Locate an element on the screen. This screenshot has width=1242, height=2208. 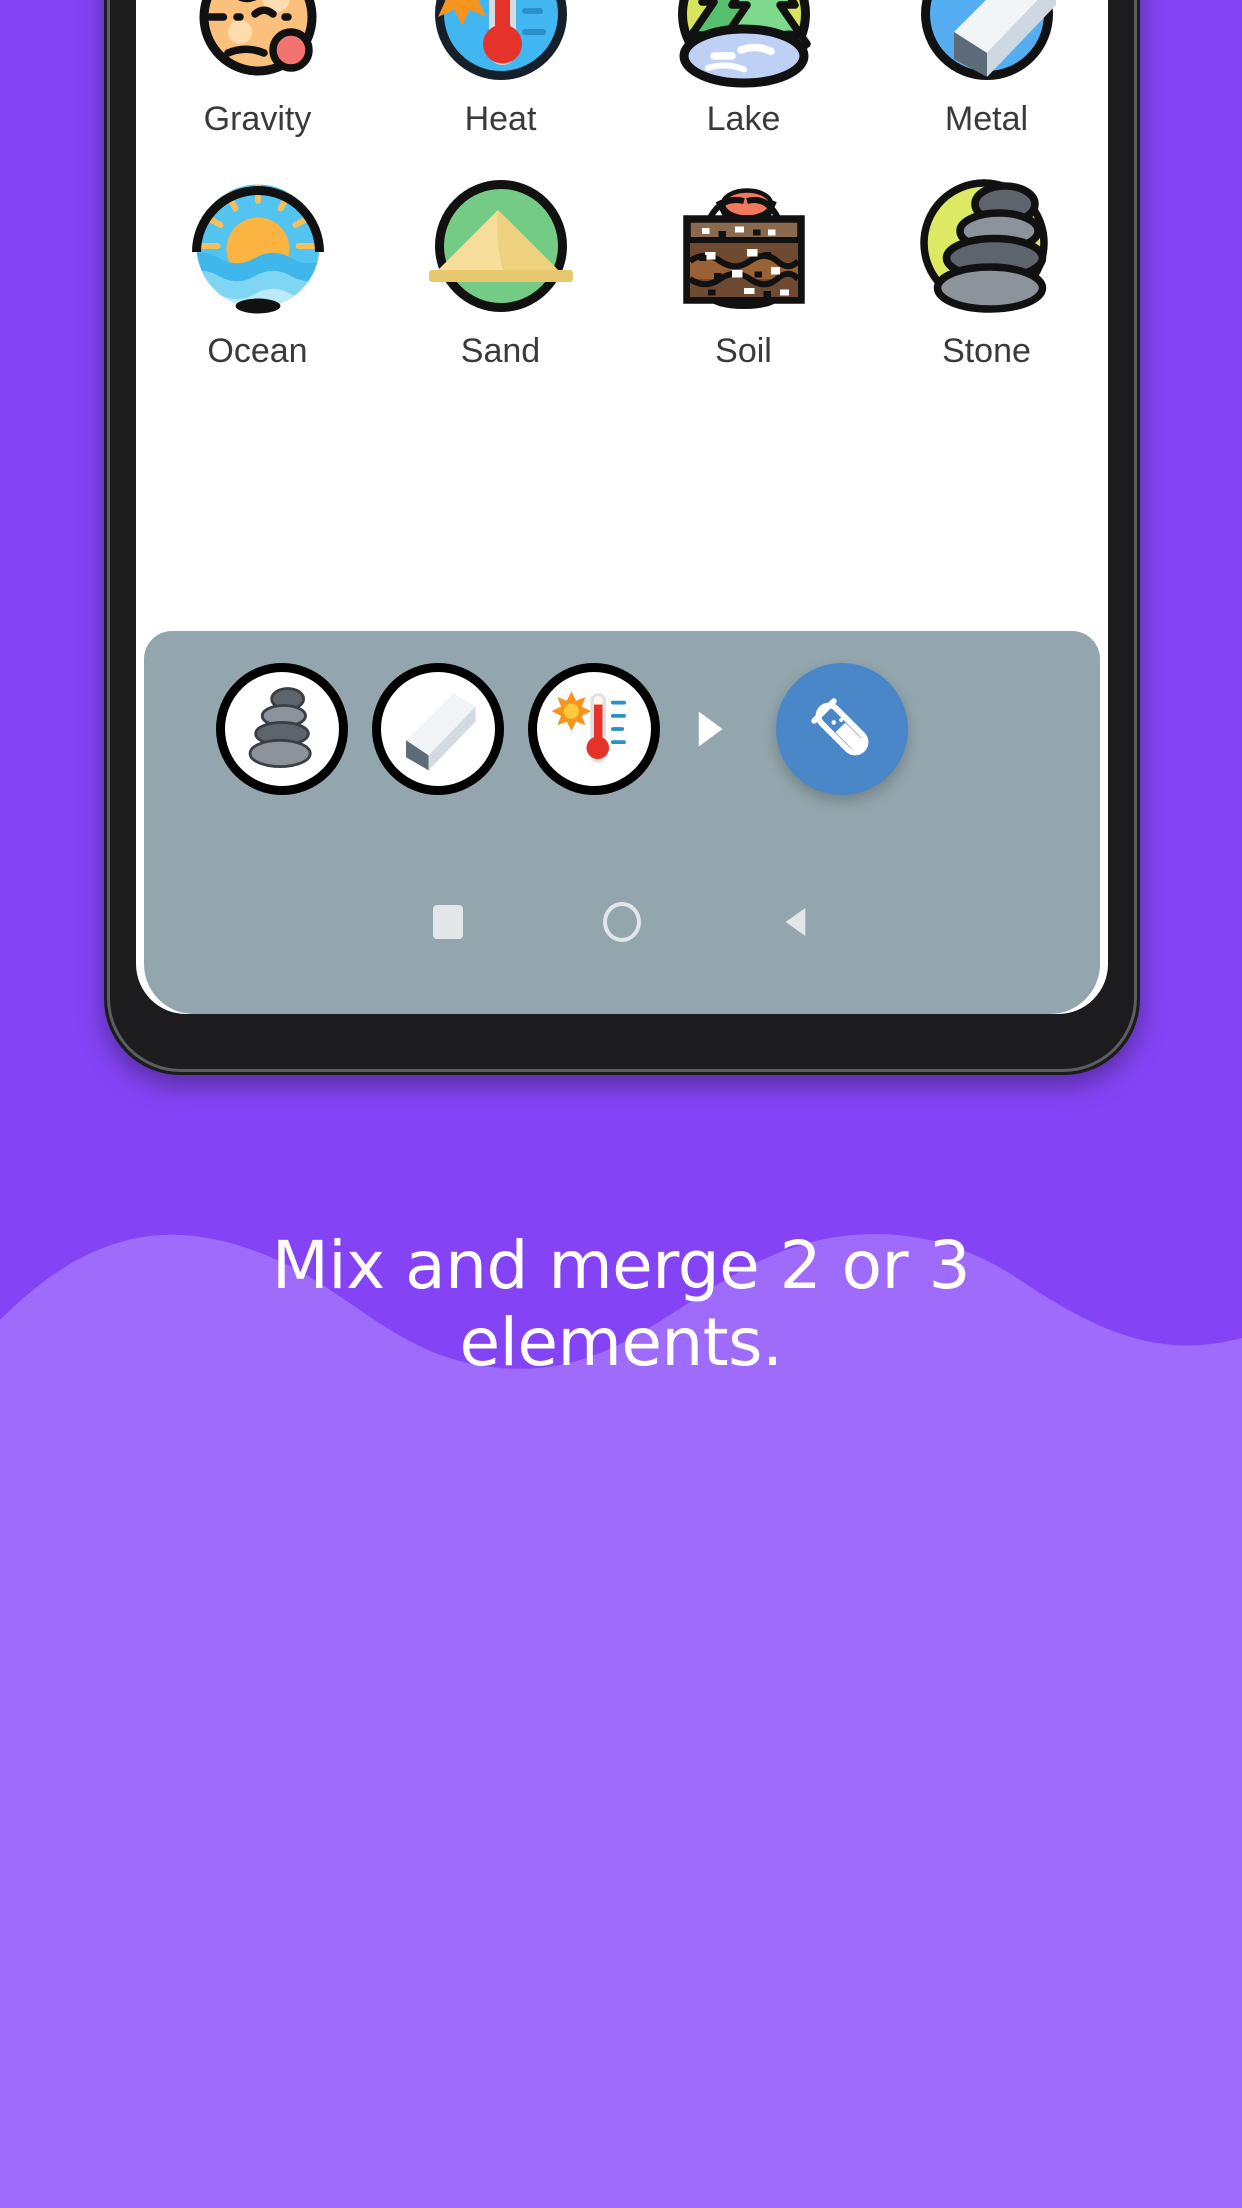
soil-layers-icon is located at coordinates (744, 246).